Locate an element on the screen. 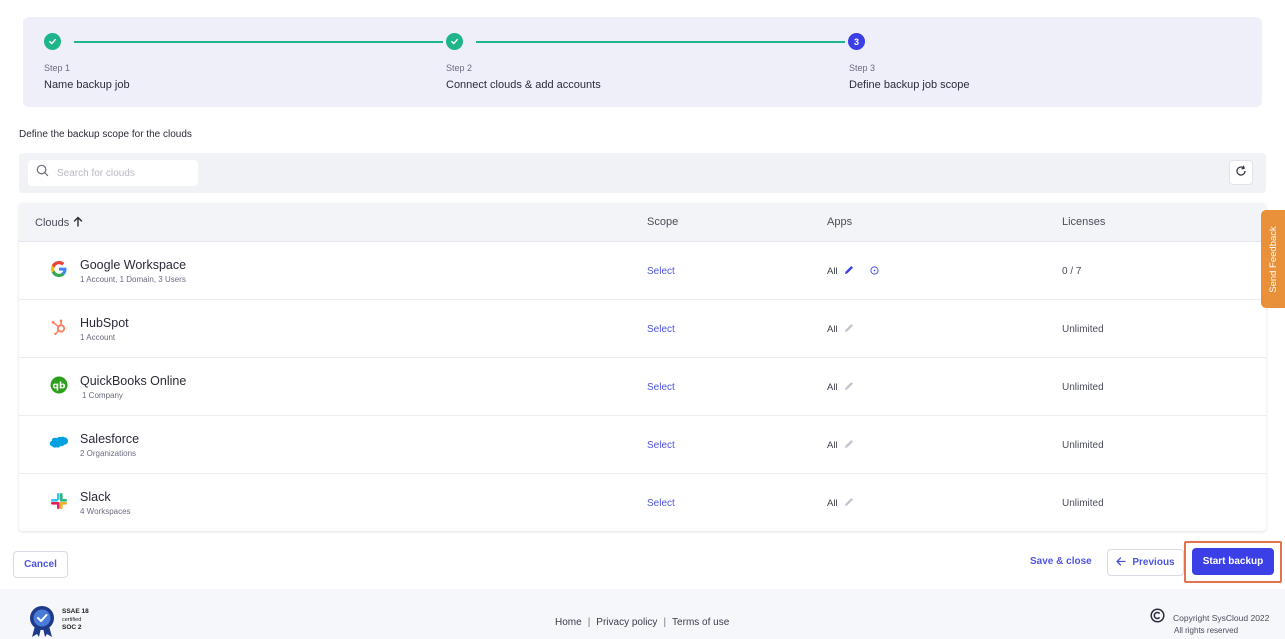 The height and width of the screenshot is (639, 1285). refresh-icon is located at coordinates (1241, 173).